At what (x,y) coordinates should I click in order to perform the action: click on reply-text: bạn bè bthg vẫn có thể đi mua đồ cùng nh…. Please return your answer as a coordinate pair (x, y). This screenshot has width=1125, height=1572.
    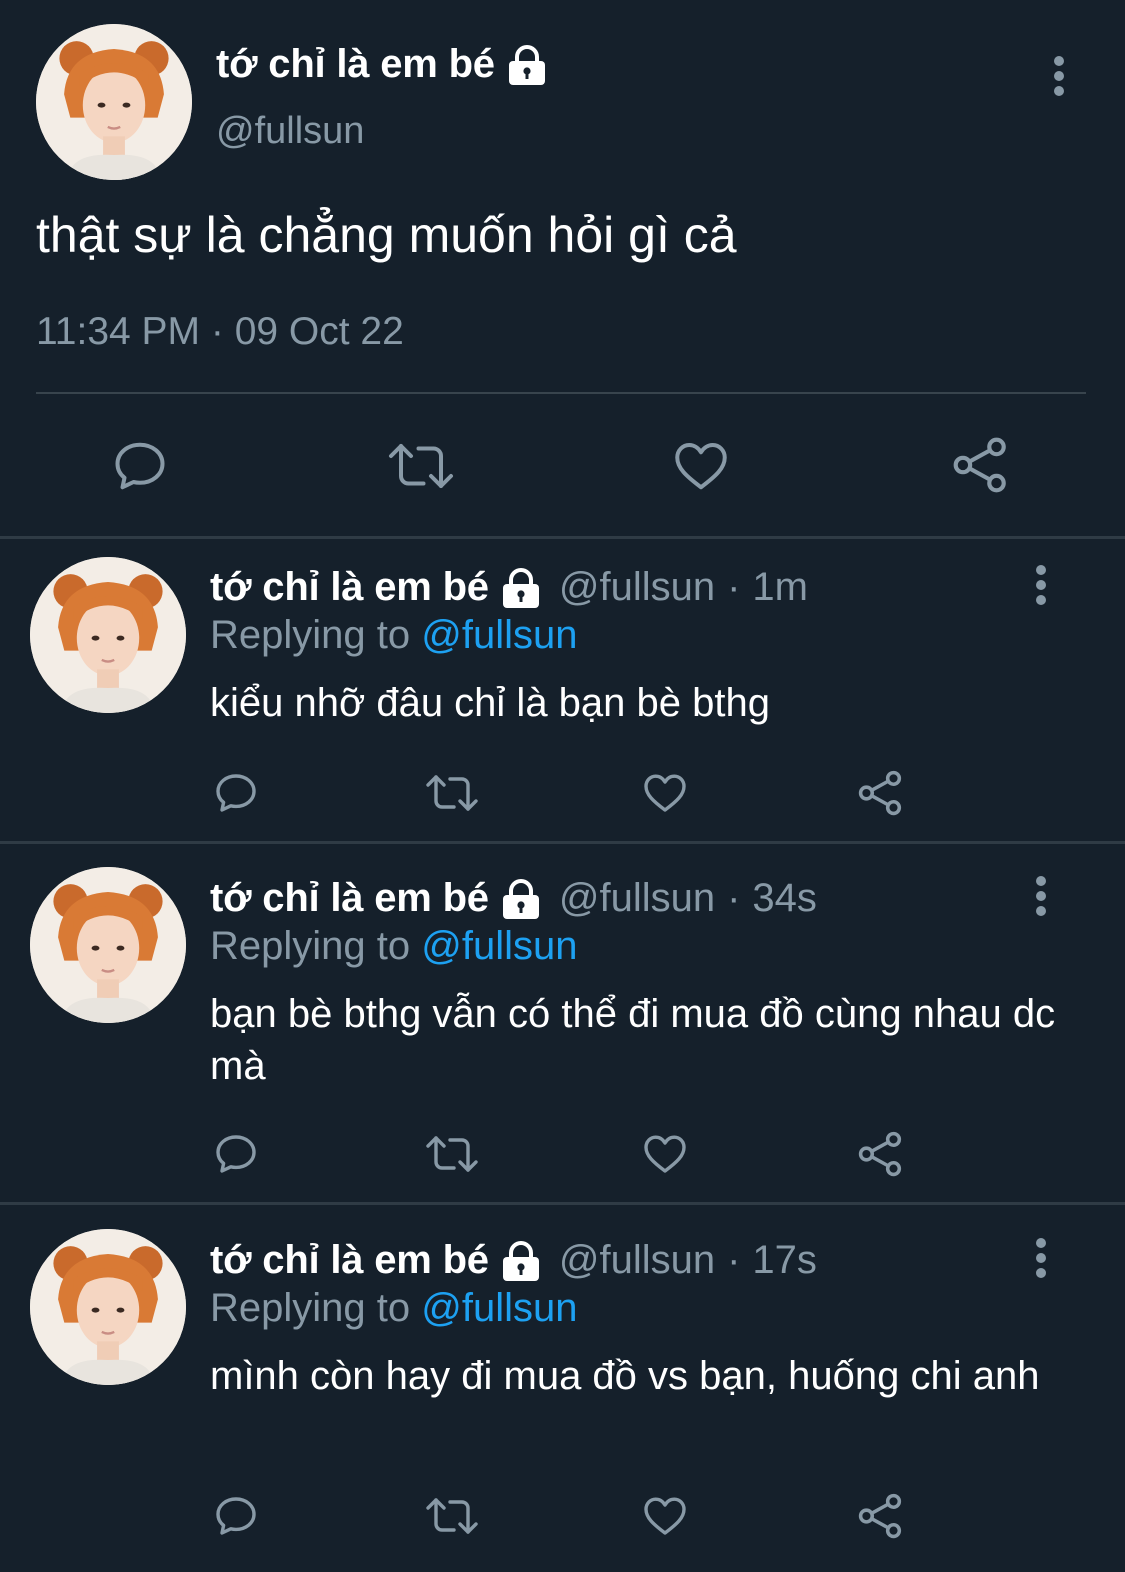
    Looking at the image, I should click on (633, 1040).